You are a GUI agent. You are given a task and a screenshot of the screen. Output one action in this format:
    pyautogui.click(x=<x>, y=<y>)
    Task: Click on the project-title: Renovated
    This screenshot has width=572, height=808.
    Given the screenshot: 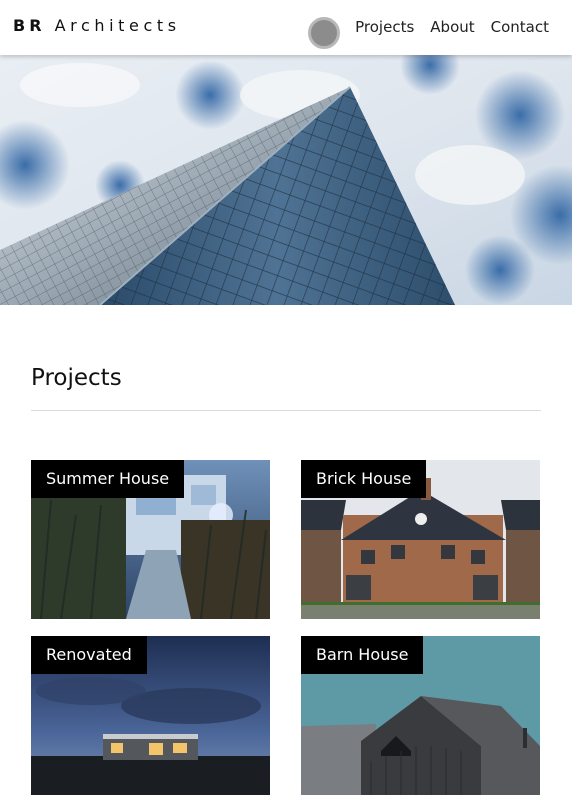 What is the action you would take?
    pyautogui.click(x=89, y=655)
    